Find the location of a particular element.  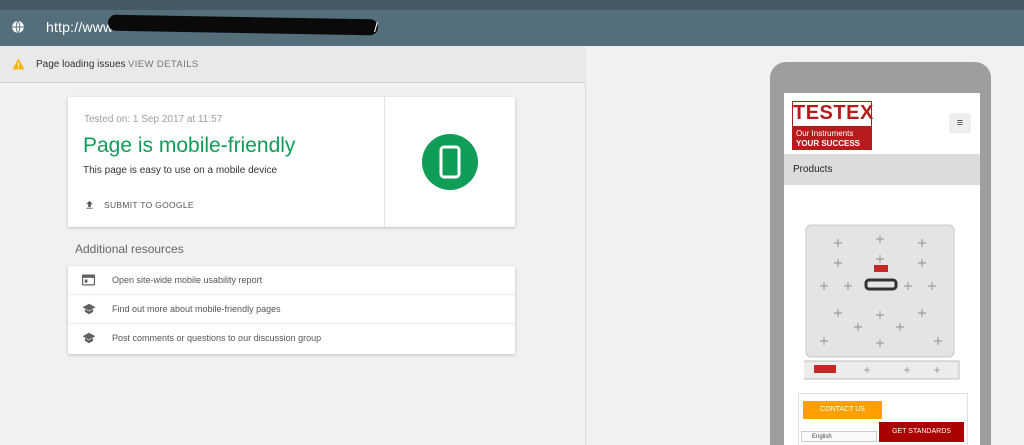

tested-on-timestamp: Tested on: 1 Sep 2017 at 11:57 is located at coordinates (153, 119).